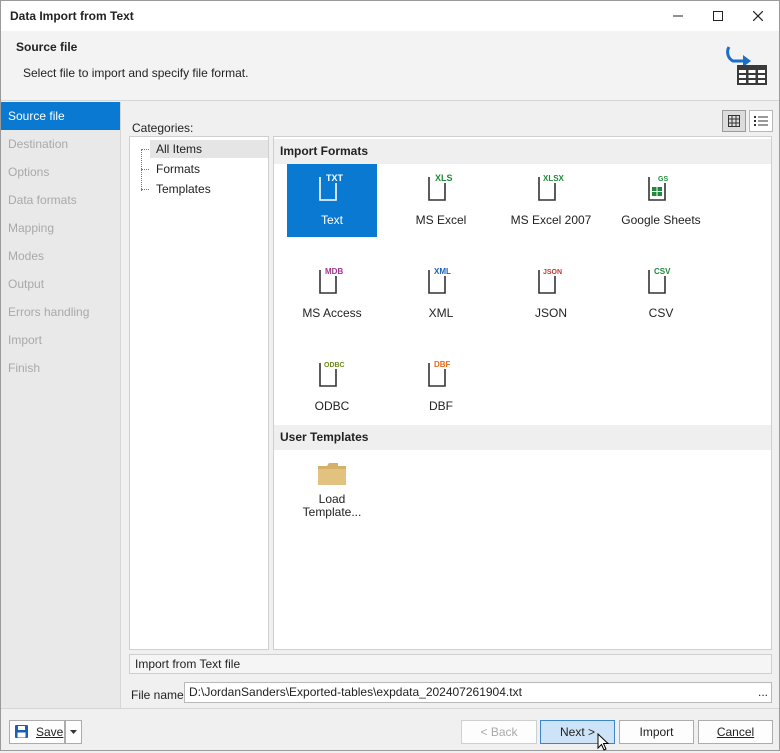 Image resolution: width=780 pixels, height=753 pixels. I want to click on nav-item-finish: Finish, so click(60, 368).